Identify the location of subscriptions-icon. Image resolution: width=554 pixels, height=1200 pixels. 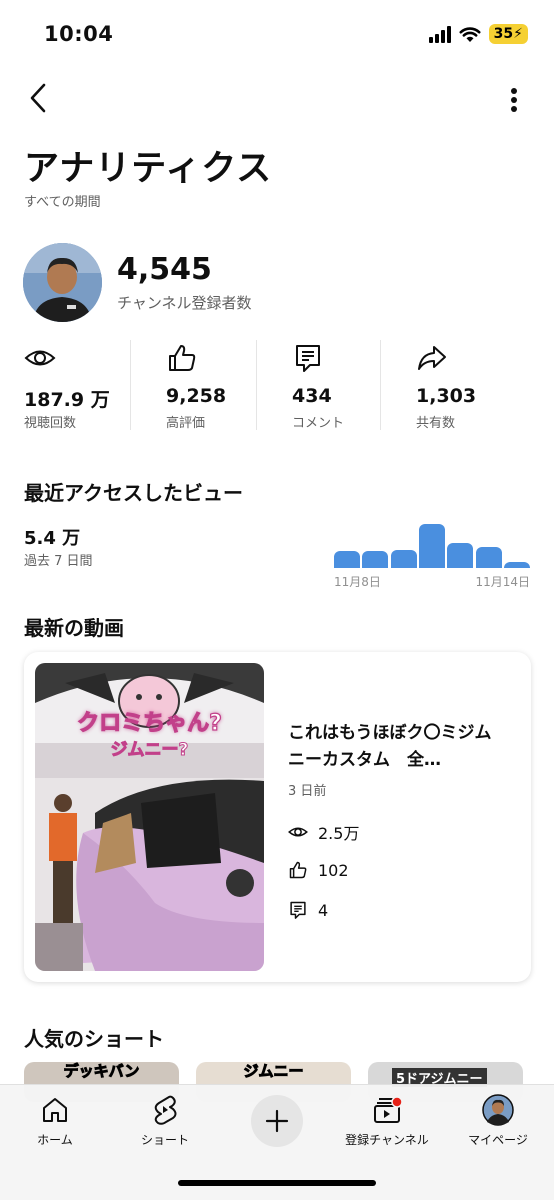
(388, 1109).